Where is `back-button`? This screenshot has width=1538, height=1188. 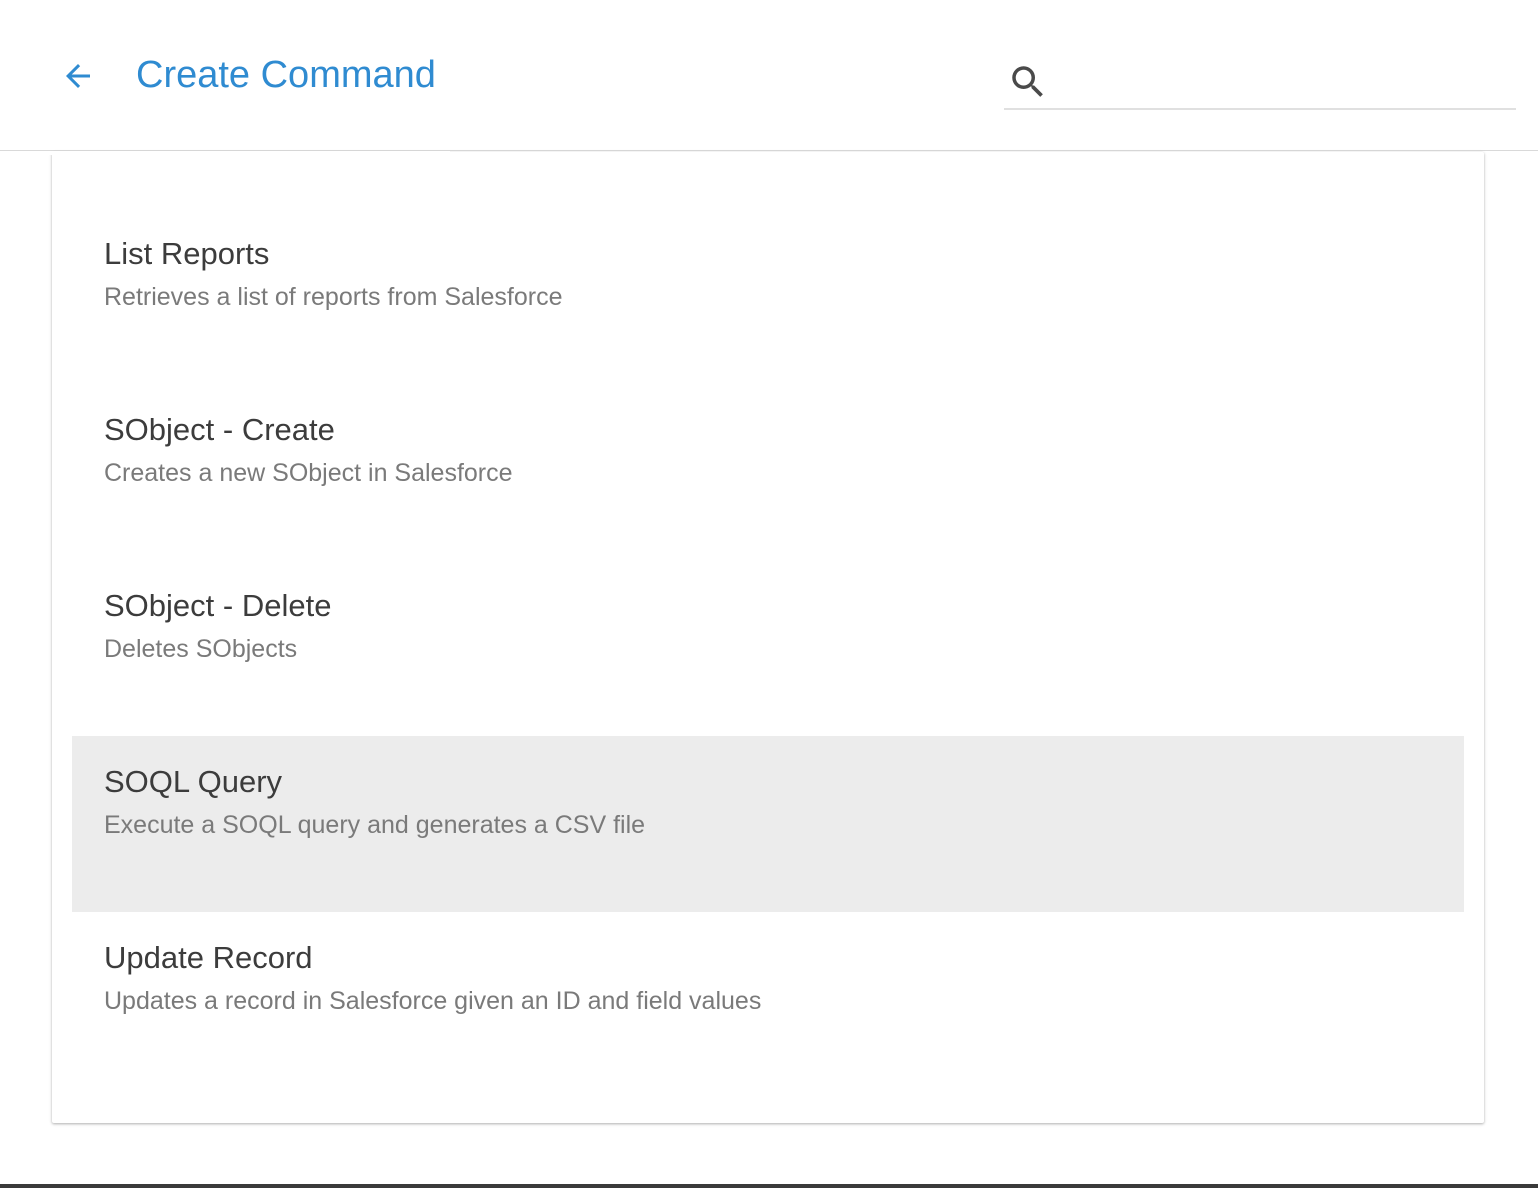 back-button is located at coordinates (78, 78).